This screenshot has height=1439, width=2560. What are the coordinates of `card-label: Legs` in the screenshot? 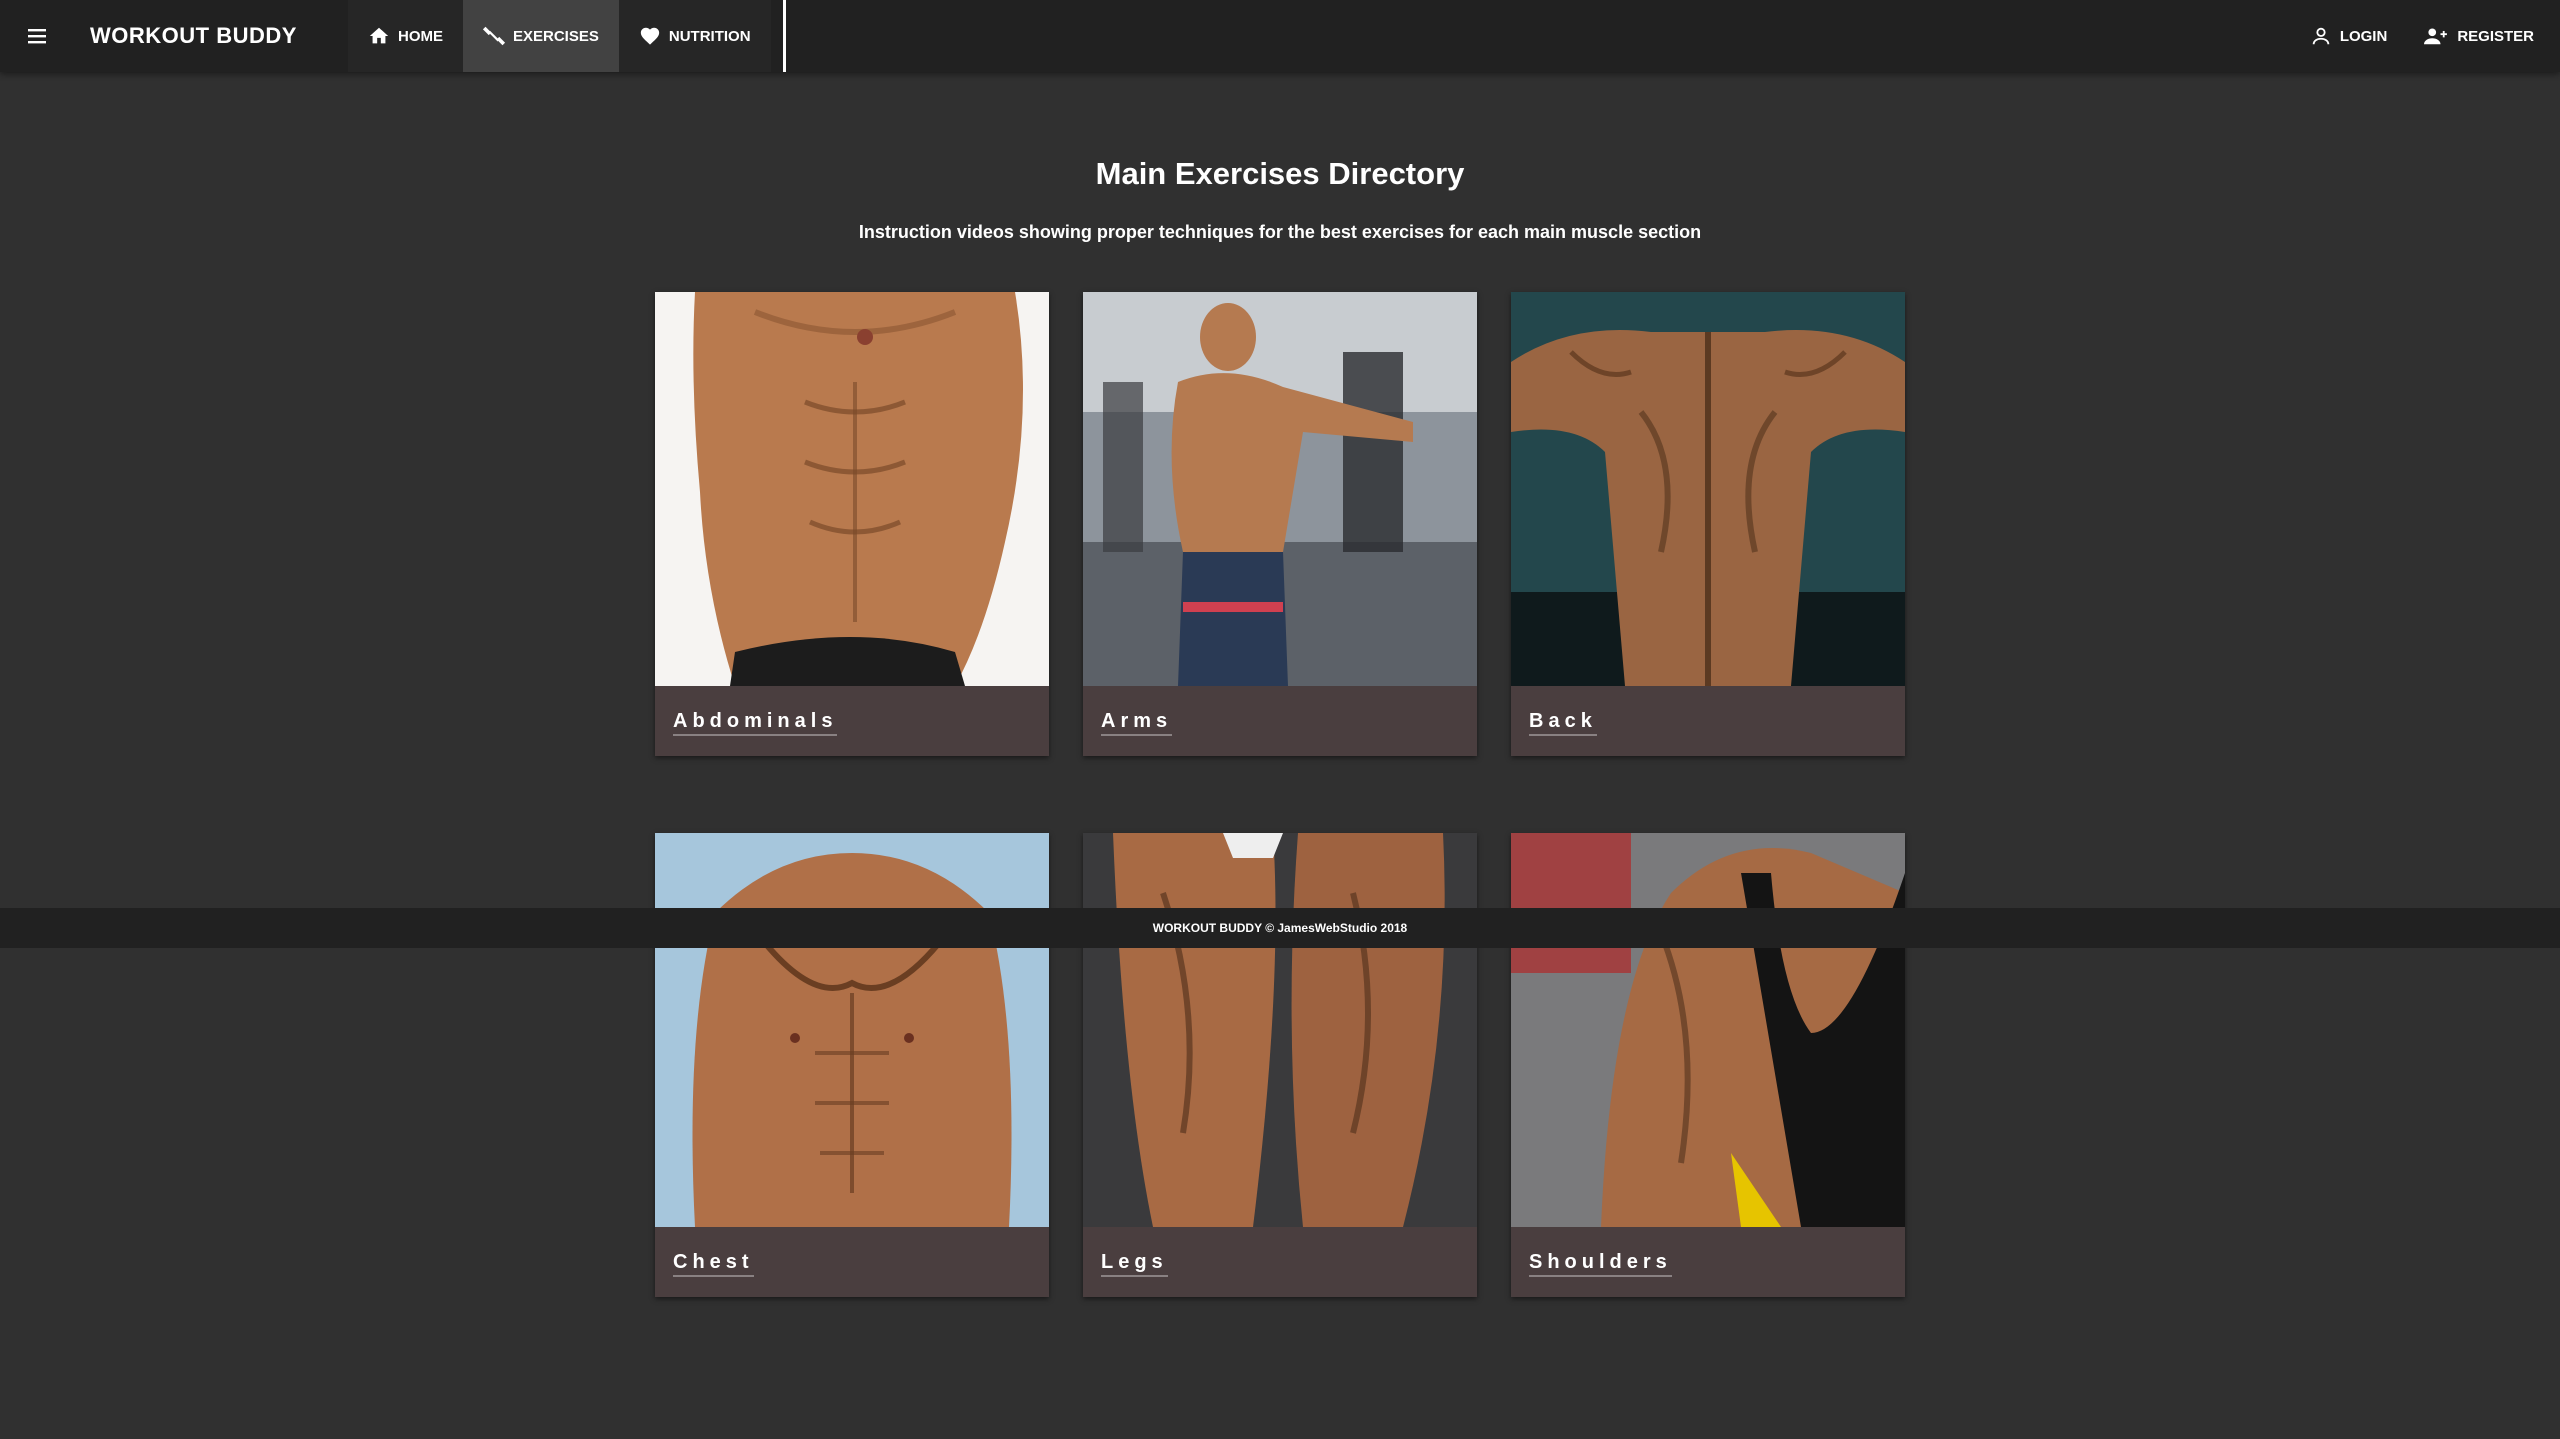 It's located at (1134, 1264).